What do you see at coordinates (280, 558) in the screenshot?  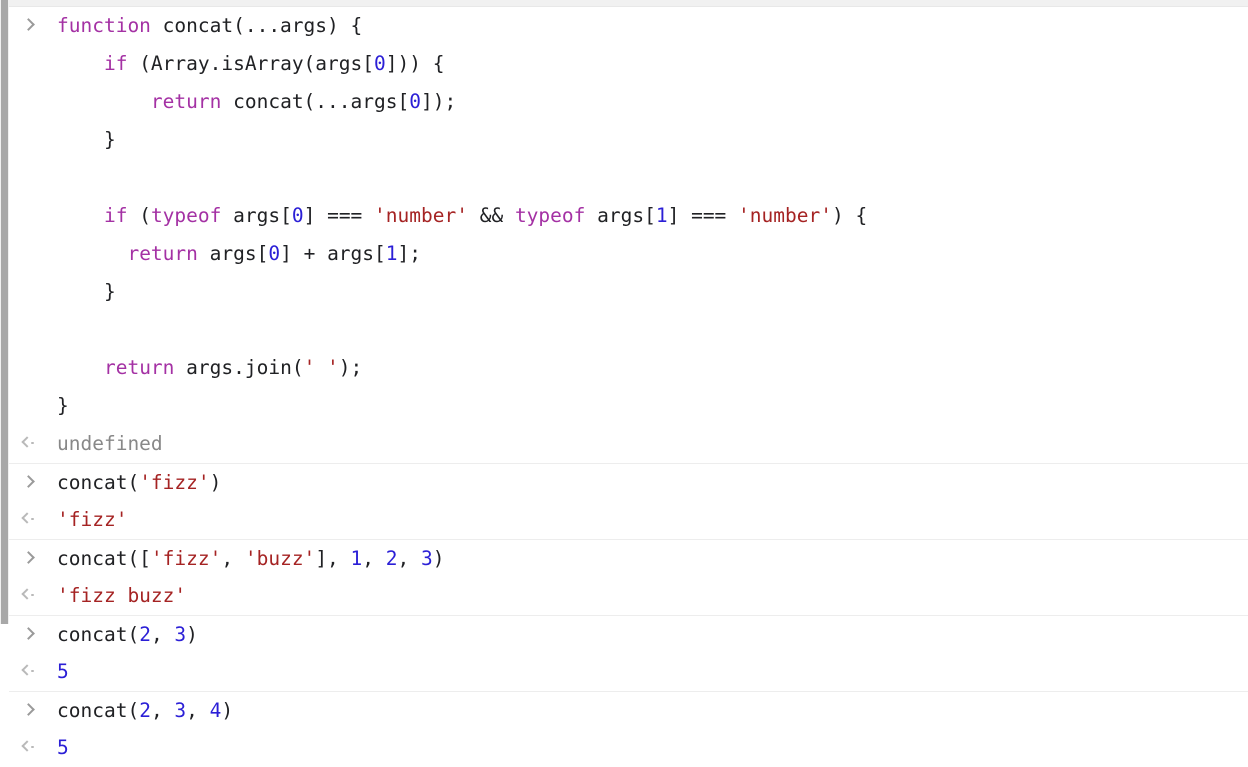 I see `code-token: 'buzz'` at bounding box center [280, 558].